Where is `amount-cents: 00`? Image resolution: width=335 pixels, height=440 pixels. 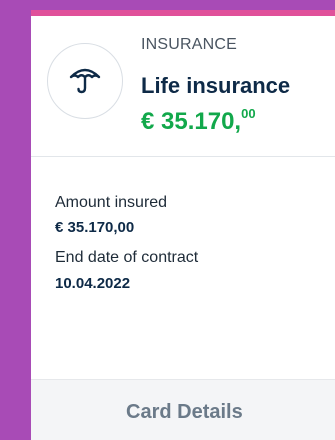 amount-cents: 00 is located at coordinates (248, 113).